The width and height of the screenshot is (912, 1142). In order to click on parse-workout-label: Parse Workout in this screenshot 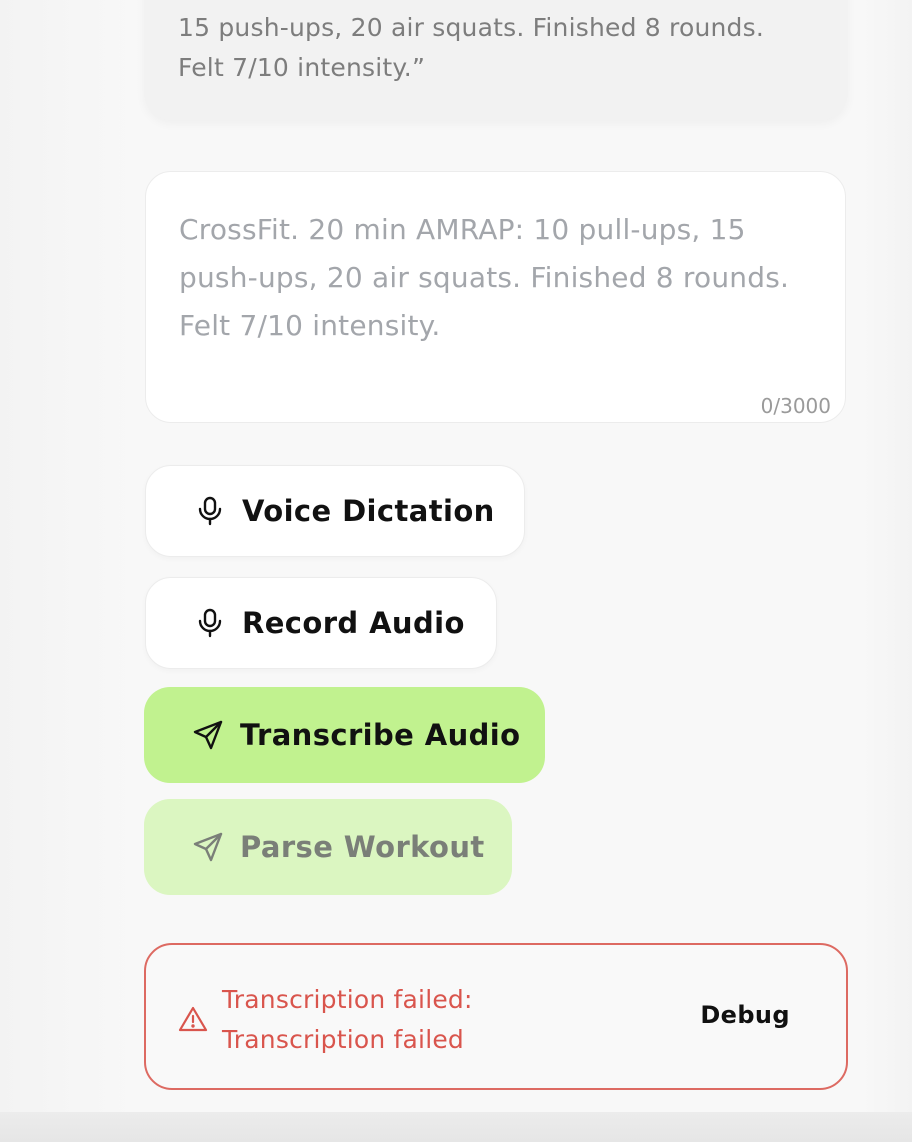, I will do `click(362, 847)`.